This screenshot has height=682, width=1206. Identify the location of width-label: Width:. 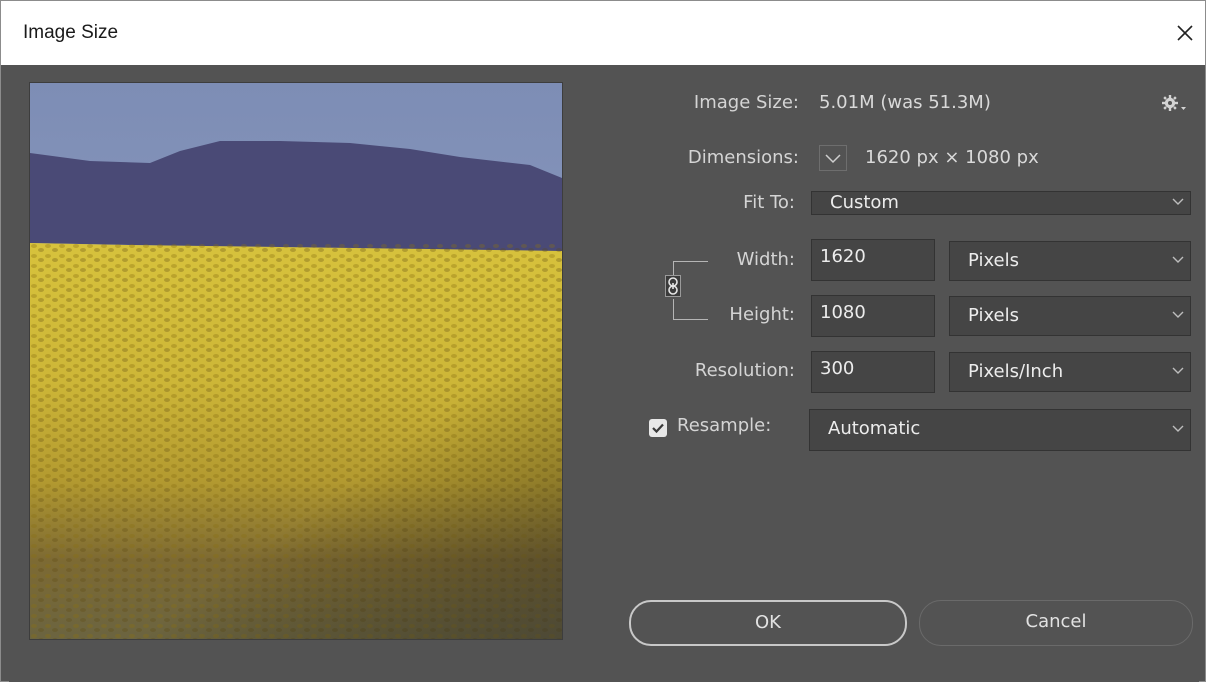
(765, 259).